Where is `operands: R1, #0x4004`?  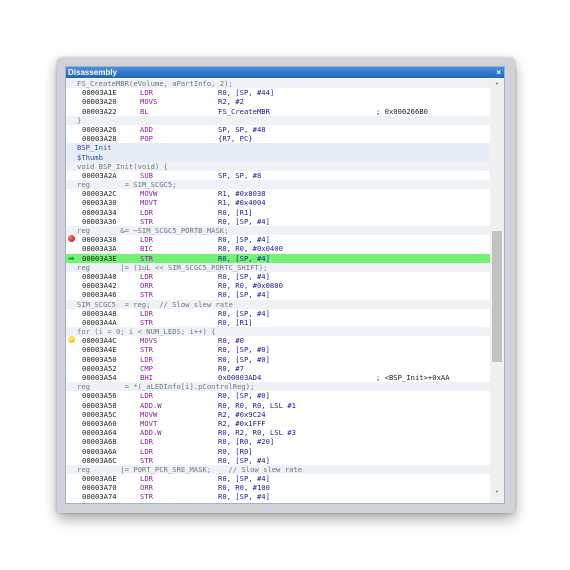 operands: R1, #0x4004 is located at coordinates (242, 203).